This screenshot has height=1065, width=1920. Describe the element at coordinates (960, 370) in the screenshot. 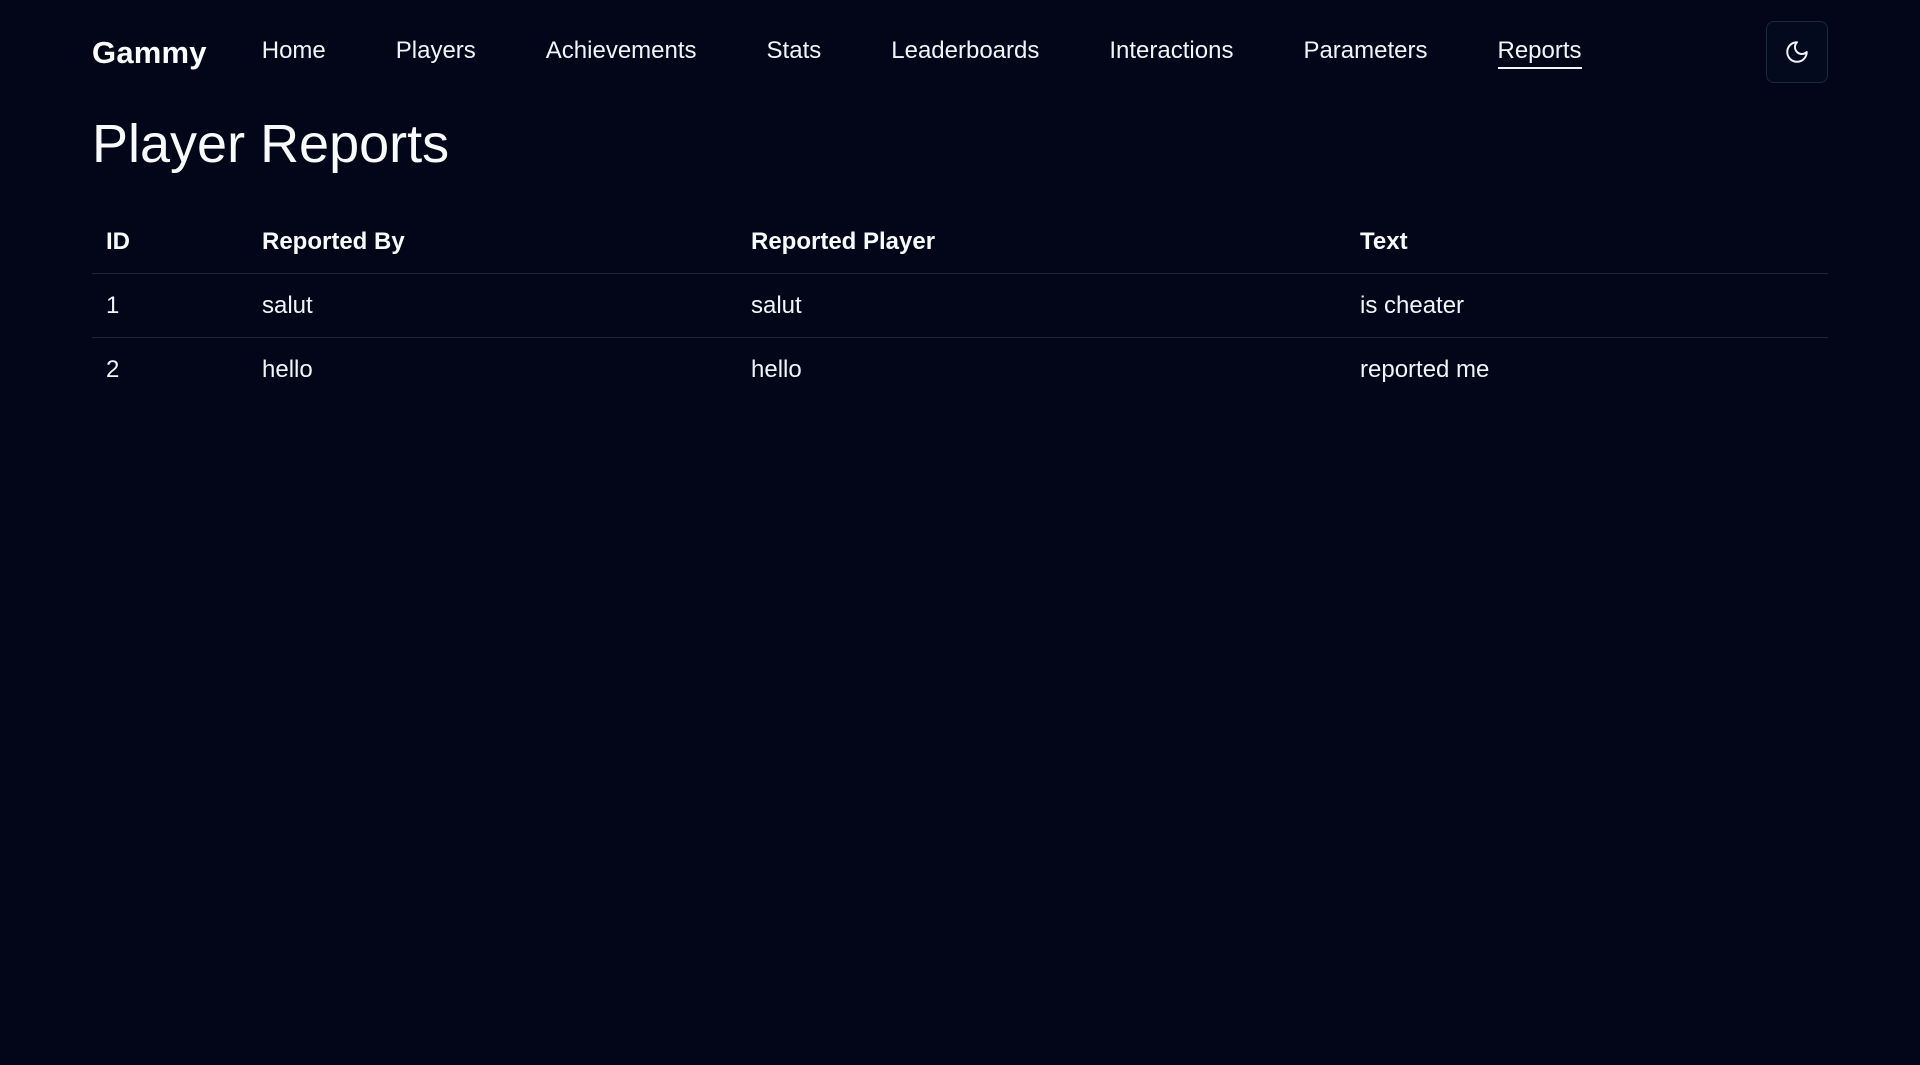

I see `table-row: 2 hello hello reported me` at that location.